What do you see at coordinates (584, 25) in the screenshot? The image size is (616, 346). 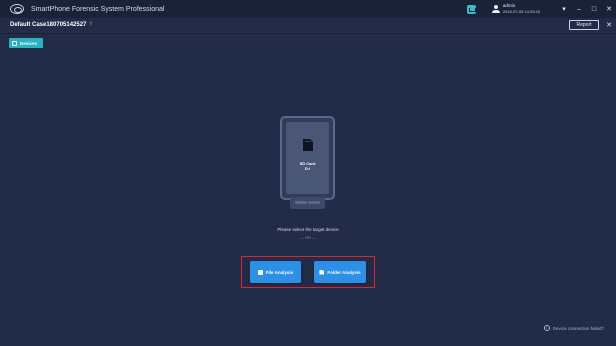 I see `report-button: Report` at bounding box center [584, 25].